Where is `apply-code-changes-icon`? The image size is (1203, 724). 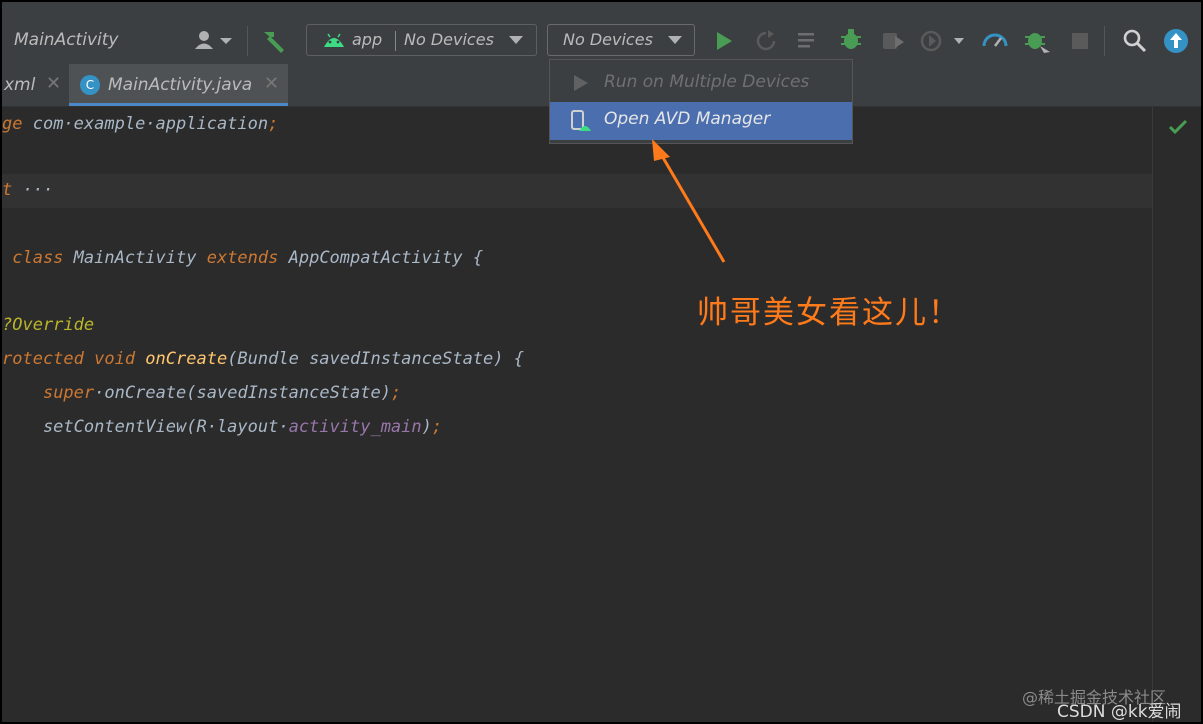
apply-code-changes-icon is located at coordinates (809, 41).